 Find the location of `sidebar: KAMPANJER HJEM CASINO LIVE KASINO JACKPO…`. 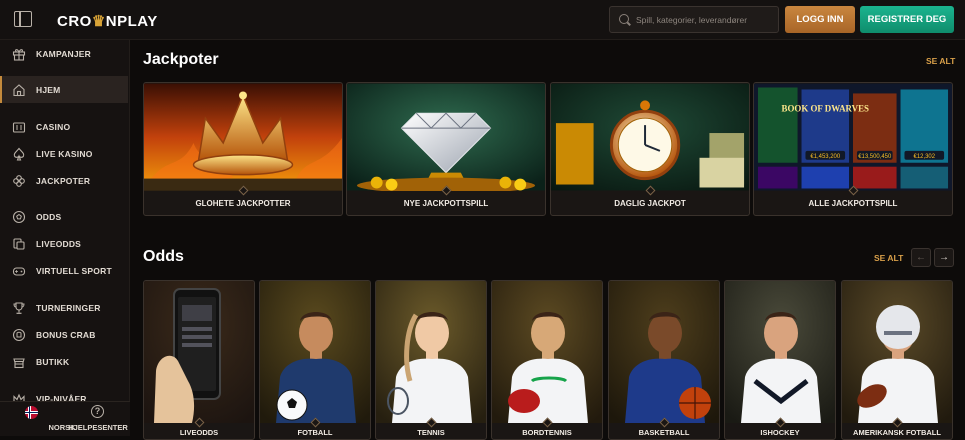

sidebar: KAMPANJER HJEM CASINO LIVE KASINO JACKPO… is located at coordinates (65, 238).